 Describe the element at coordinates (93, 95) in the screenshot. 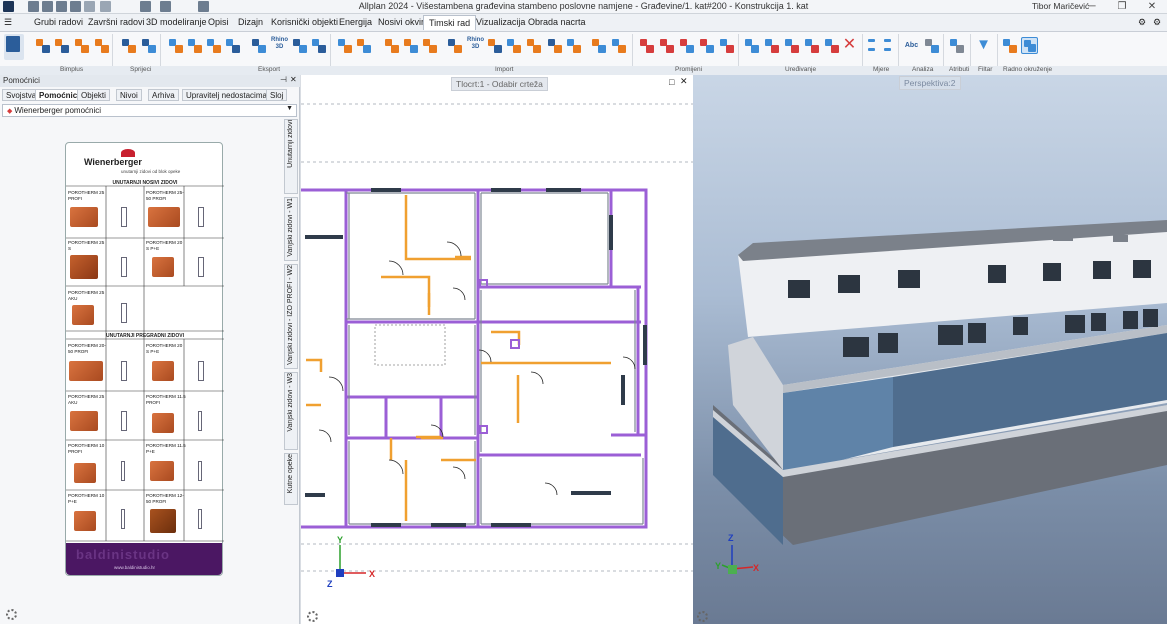

I see `tab-objekti: Objekti` at that location.